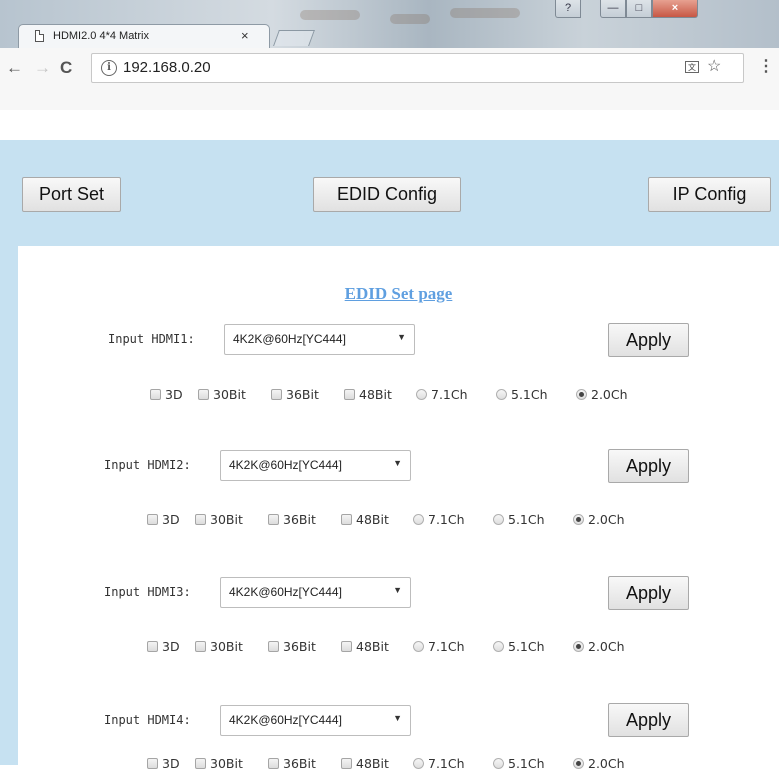  What do you see at coordinates (648, 466) in the screenshot?
I see `hdmi2-apply-button: Apply` at bounding box center [648, 466].